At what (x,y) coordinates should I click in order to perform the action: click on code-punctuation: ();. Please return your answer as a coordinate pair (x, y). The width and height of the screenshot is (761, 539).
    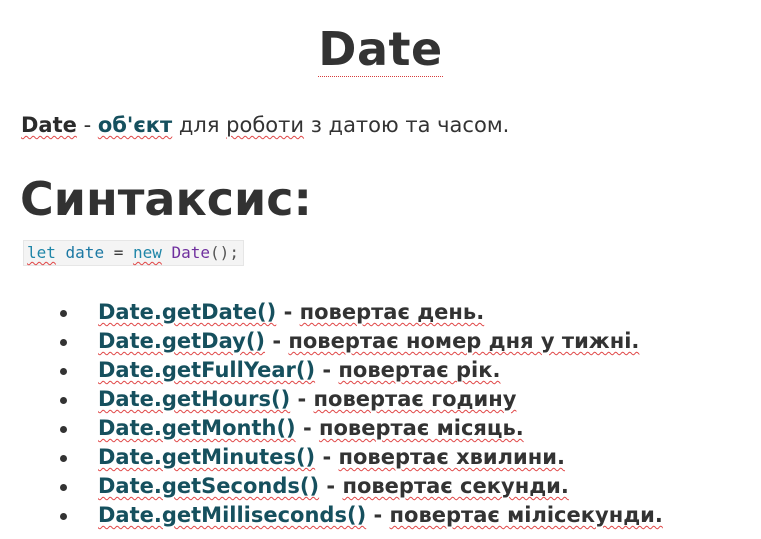
    Looking at the image, I should click on (224, 252).